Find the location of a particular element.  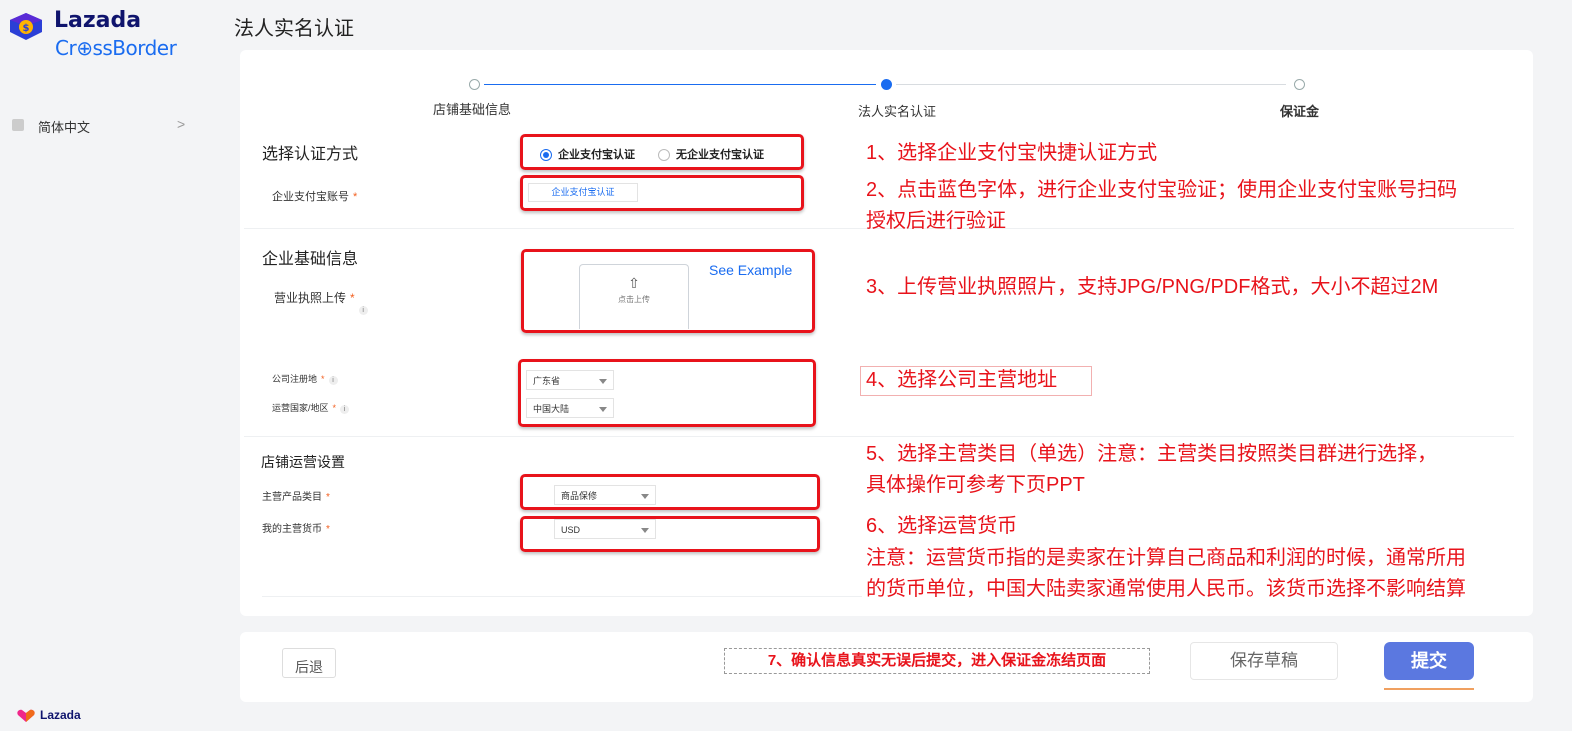

annotation-3: 3、上传营业执照照片，支持JPG/PNG/PDF格式，大小不超过2M is located at coordinates (1152, 287).